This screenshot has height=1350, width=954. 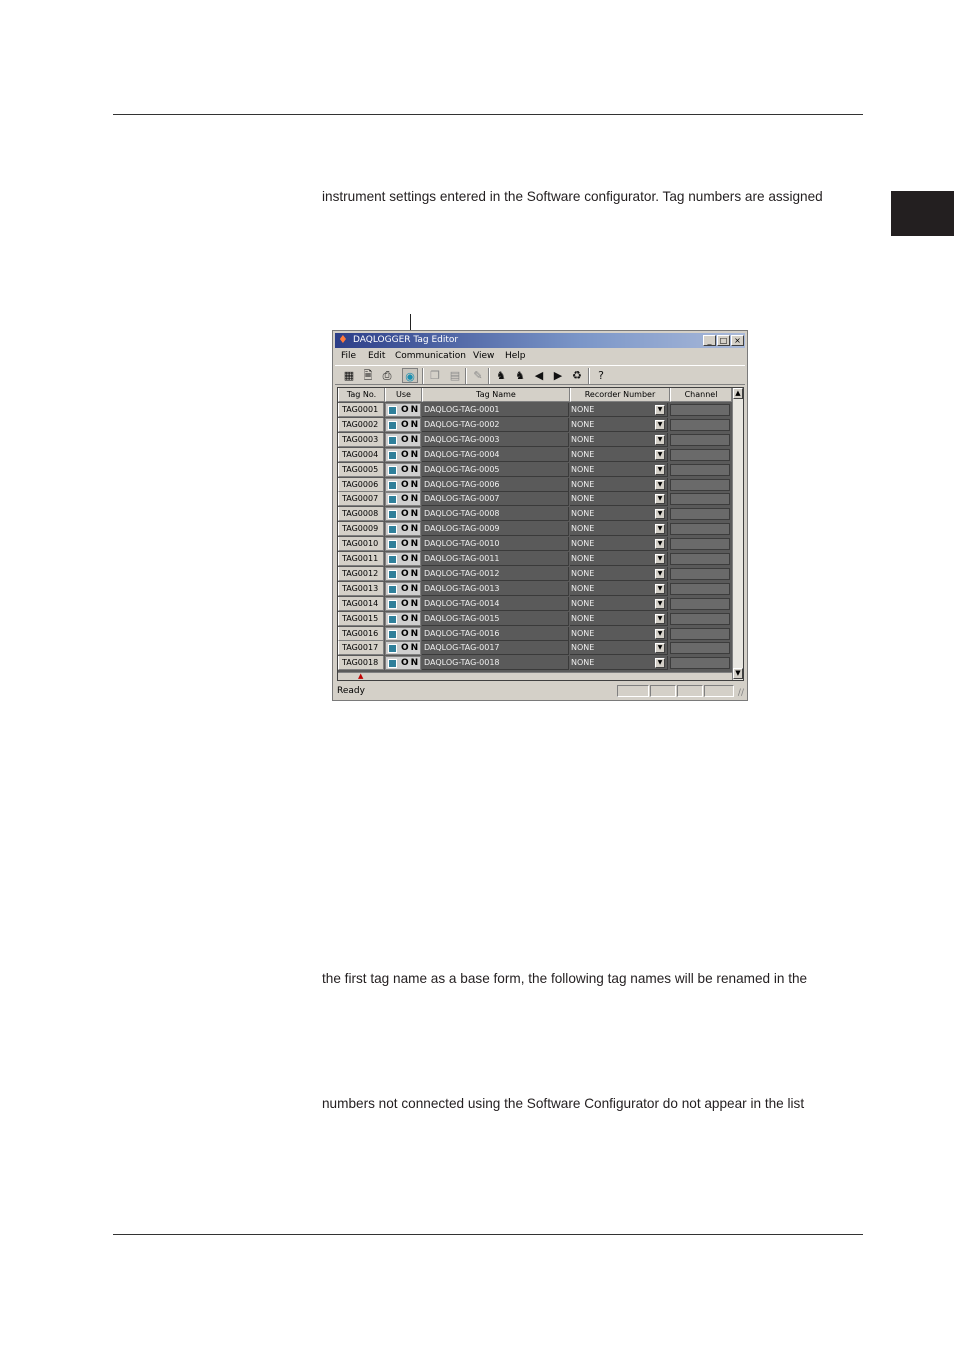 I want to click on tag-no-cell: TAG0017, so click(x=361, y=648).